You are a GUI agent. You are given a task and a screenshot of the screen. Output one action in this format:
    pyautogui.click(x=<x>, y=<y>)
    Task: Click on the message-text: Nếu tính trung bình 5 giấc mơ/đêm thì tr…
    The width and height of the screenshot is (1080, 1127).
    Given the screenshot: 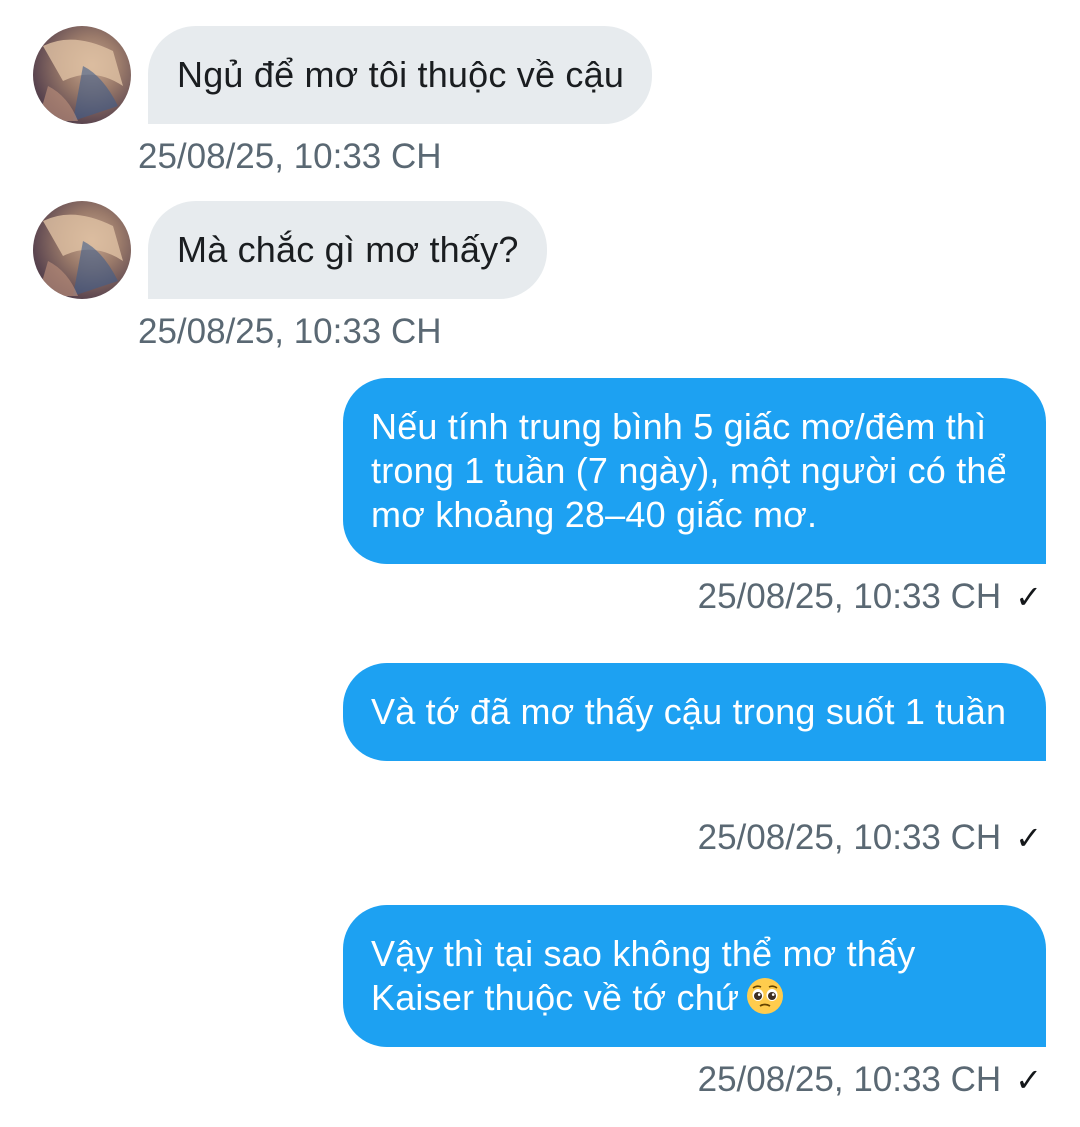 What is the action you would take?
    pyautogui.click(x=689, y=470)
    